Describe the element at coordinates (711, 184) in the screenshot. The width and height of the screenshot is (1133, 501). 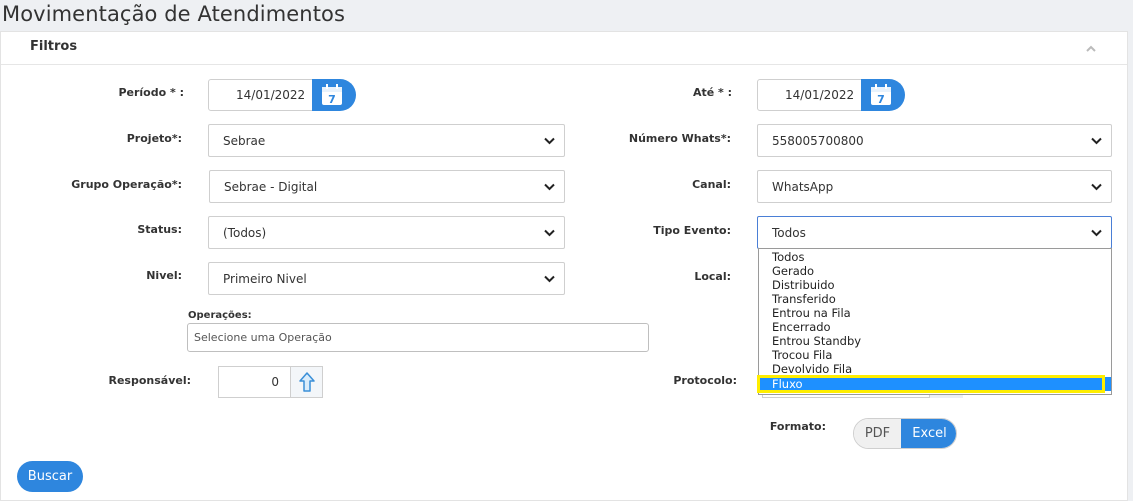
I see `canal-label: Canal:` at that location.